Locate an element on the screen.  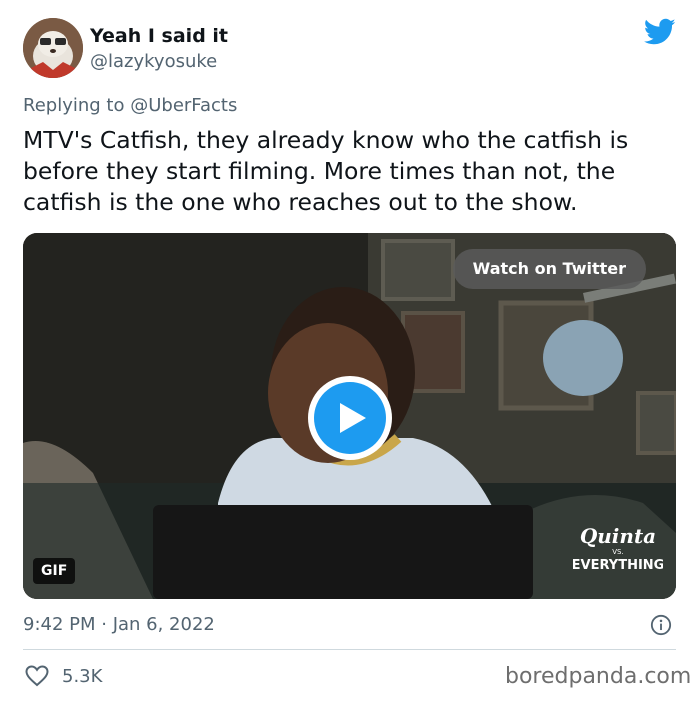
watermark-line-2: VS. is located at coordinates (617, 552).